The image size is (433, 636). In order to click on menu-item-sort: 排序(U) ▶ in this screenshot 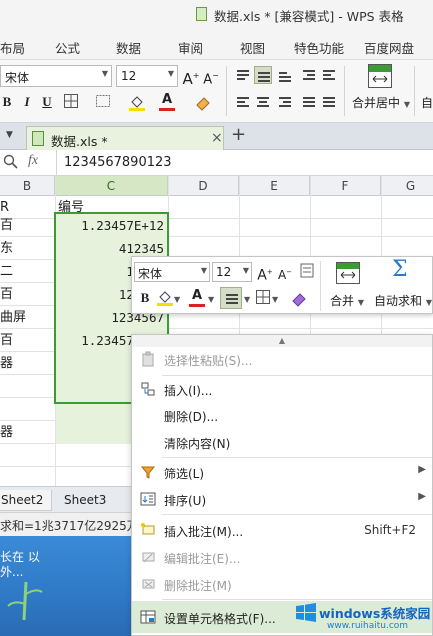, I will do `click(282, 499)`.